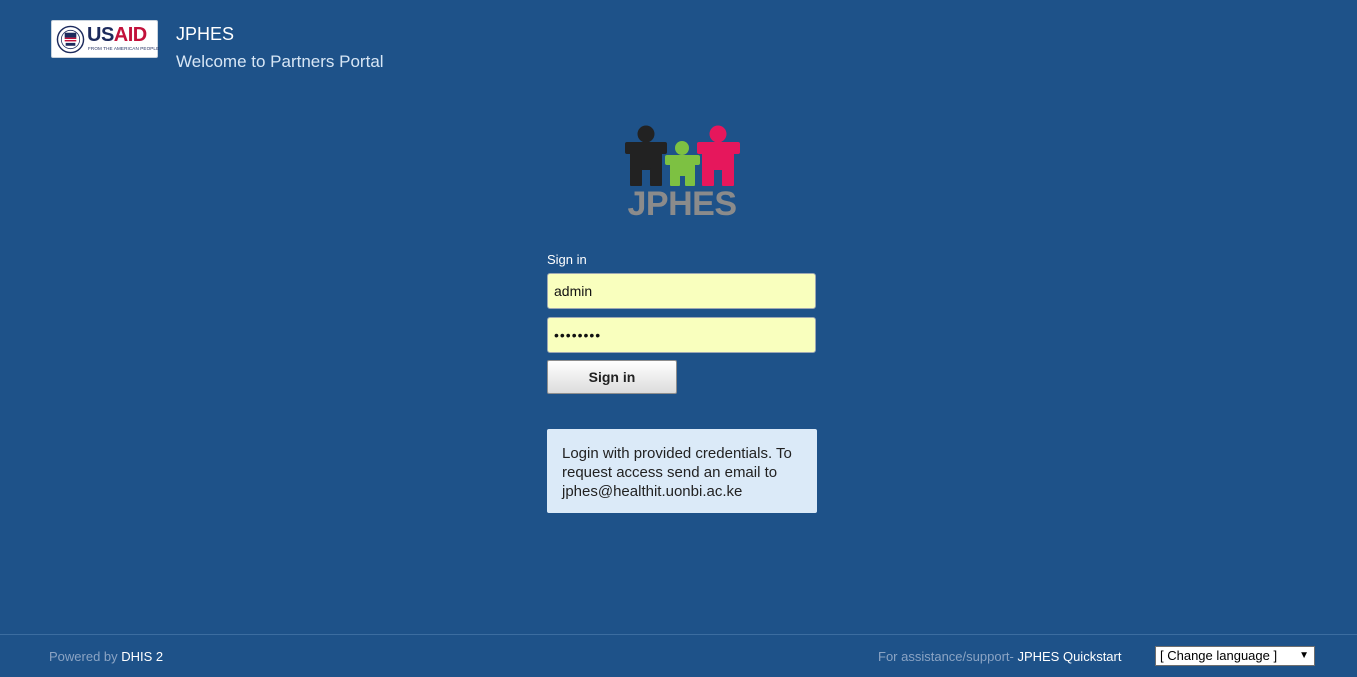 The width and height of the screenshot is (1357, 677). What do you see at coordinates (646, 155) in the screenshot?
I see `black-figure-icon` at bounding box center [646, 155].